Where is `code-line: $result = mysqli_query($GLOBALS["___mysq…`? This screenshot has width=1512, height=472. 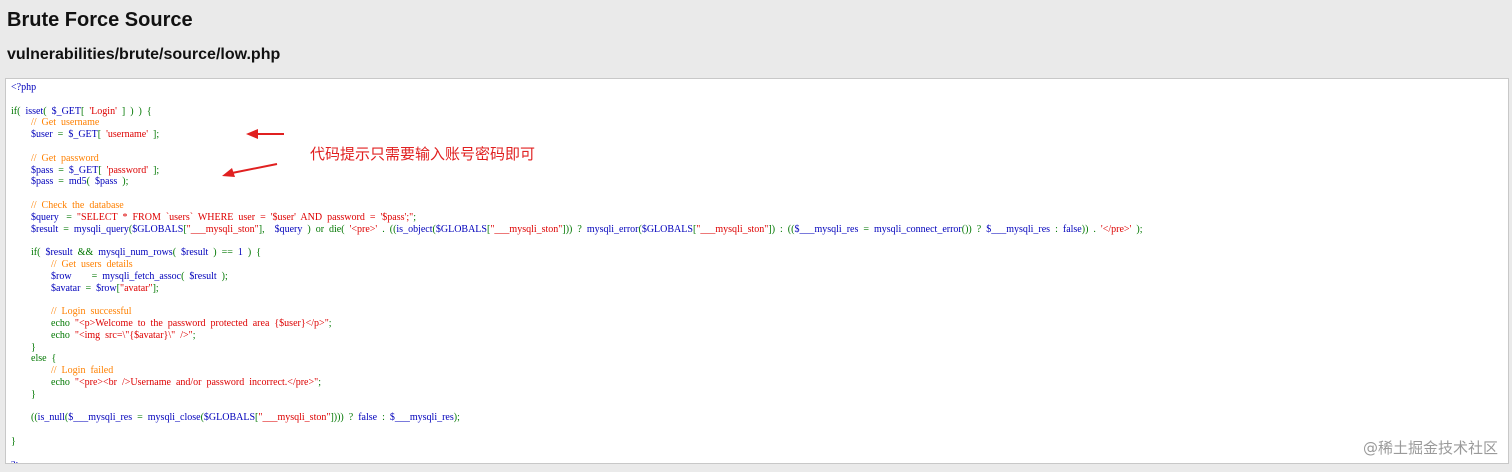 code-line: $result = mysqli_query($GLOBALS["___mysq… is located at coordinates (587, 229).